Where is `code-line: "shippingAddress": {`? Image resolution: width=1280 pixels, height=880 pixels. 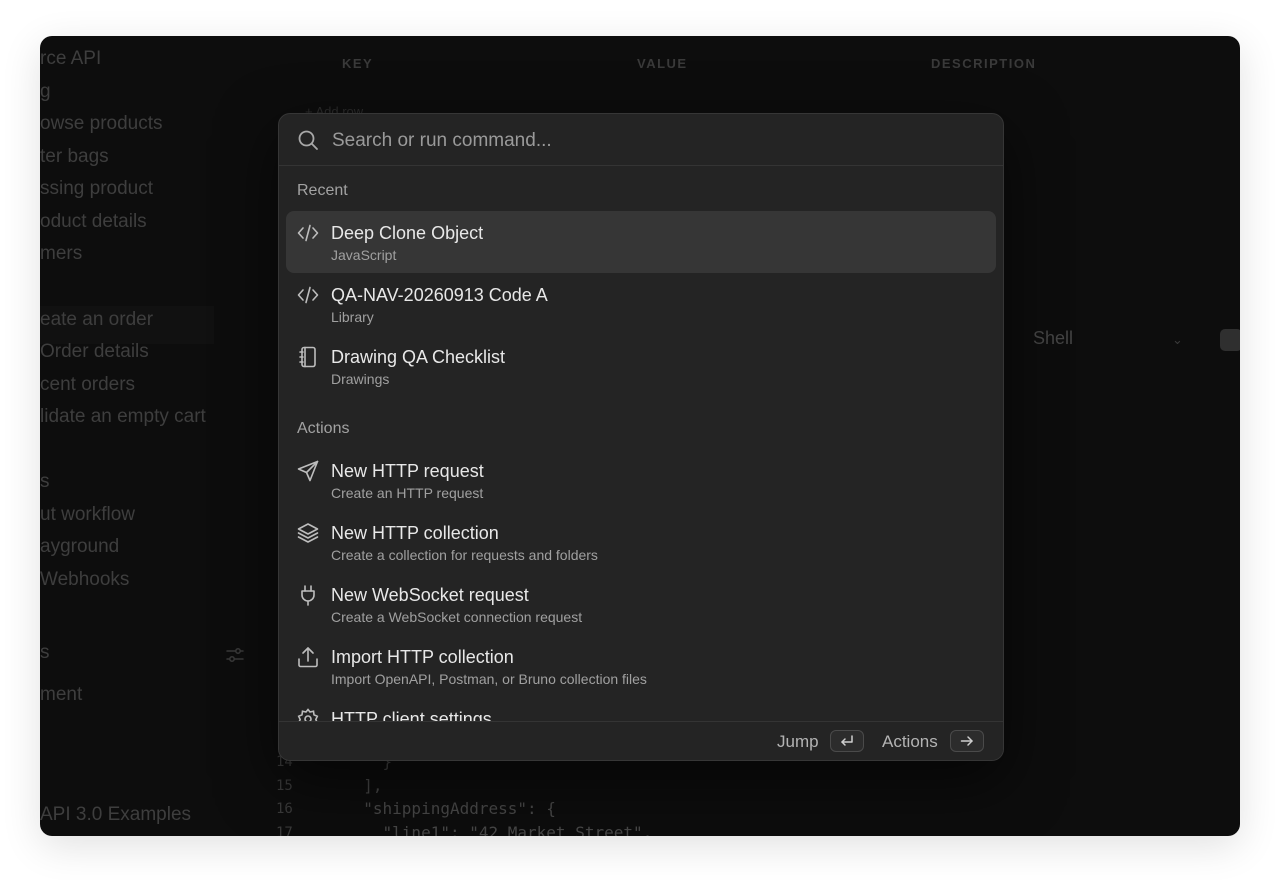 code-line: "shippingAddress": { is located at coordinates (450, 808).